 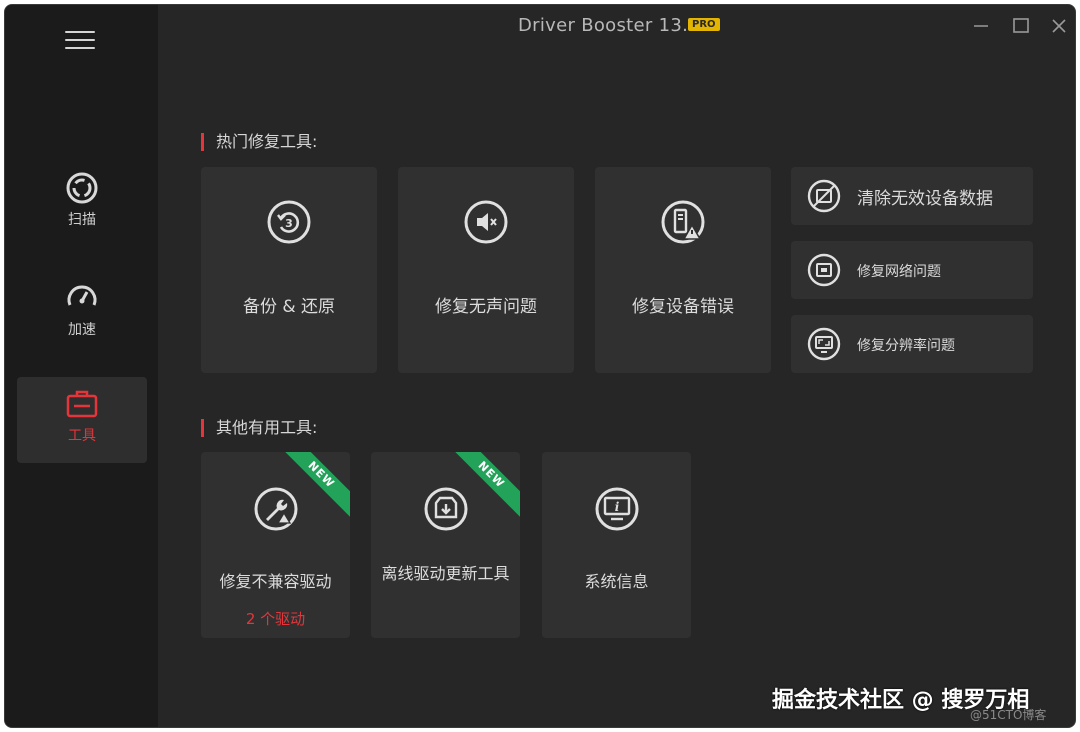 I want to click on network-icon, so click(x=824, y=270).